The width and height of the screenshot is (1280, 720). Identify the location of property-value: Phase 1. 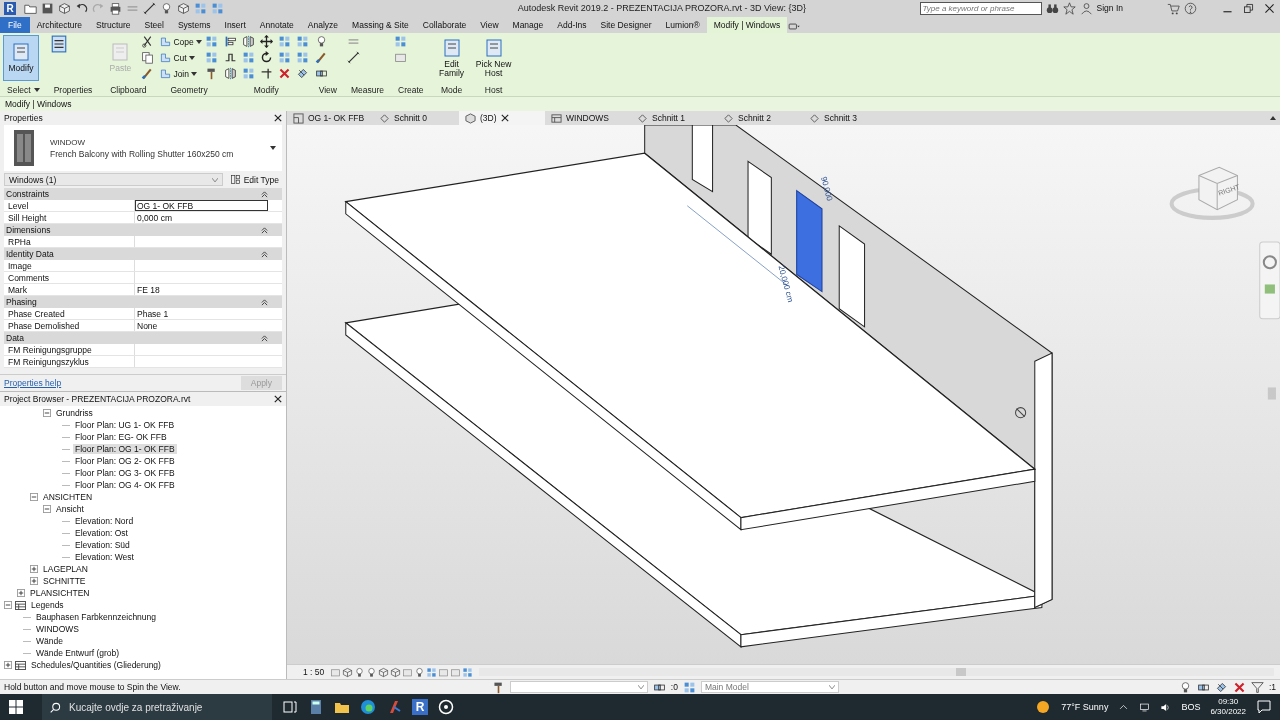
(208, 313).